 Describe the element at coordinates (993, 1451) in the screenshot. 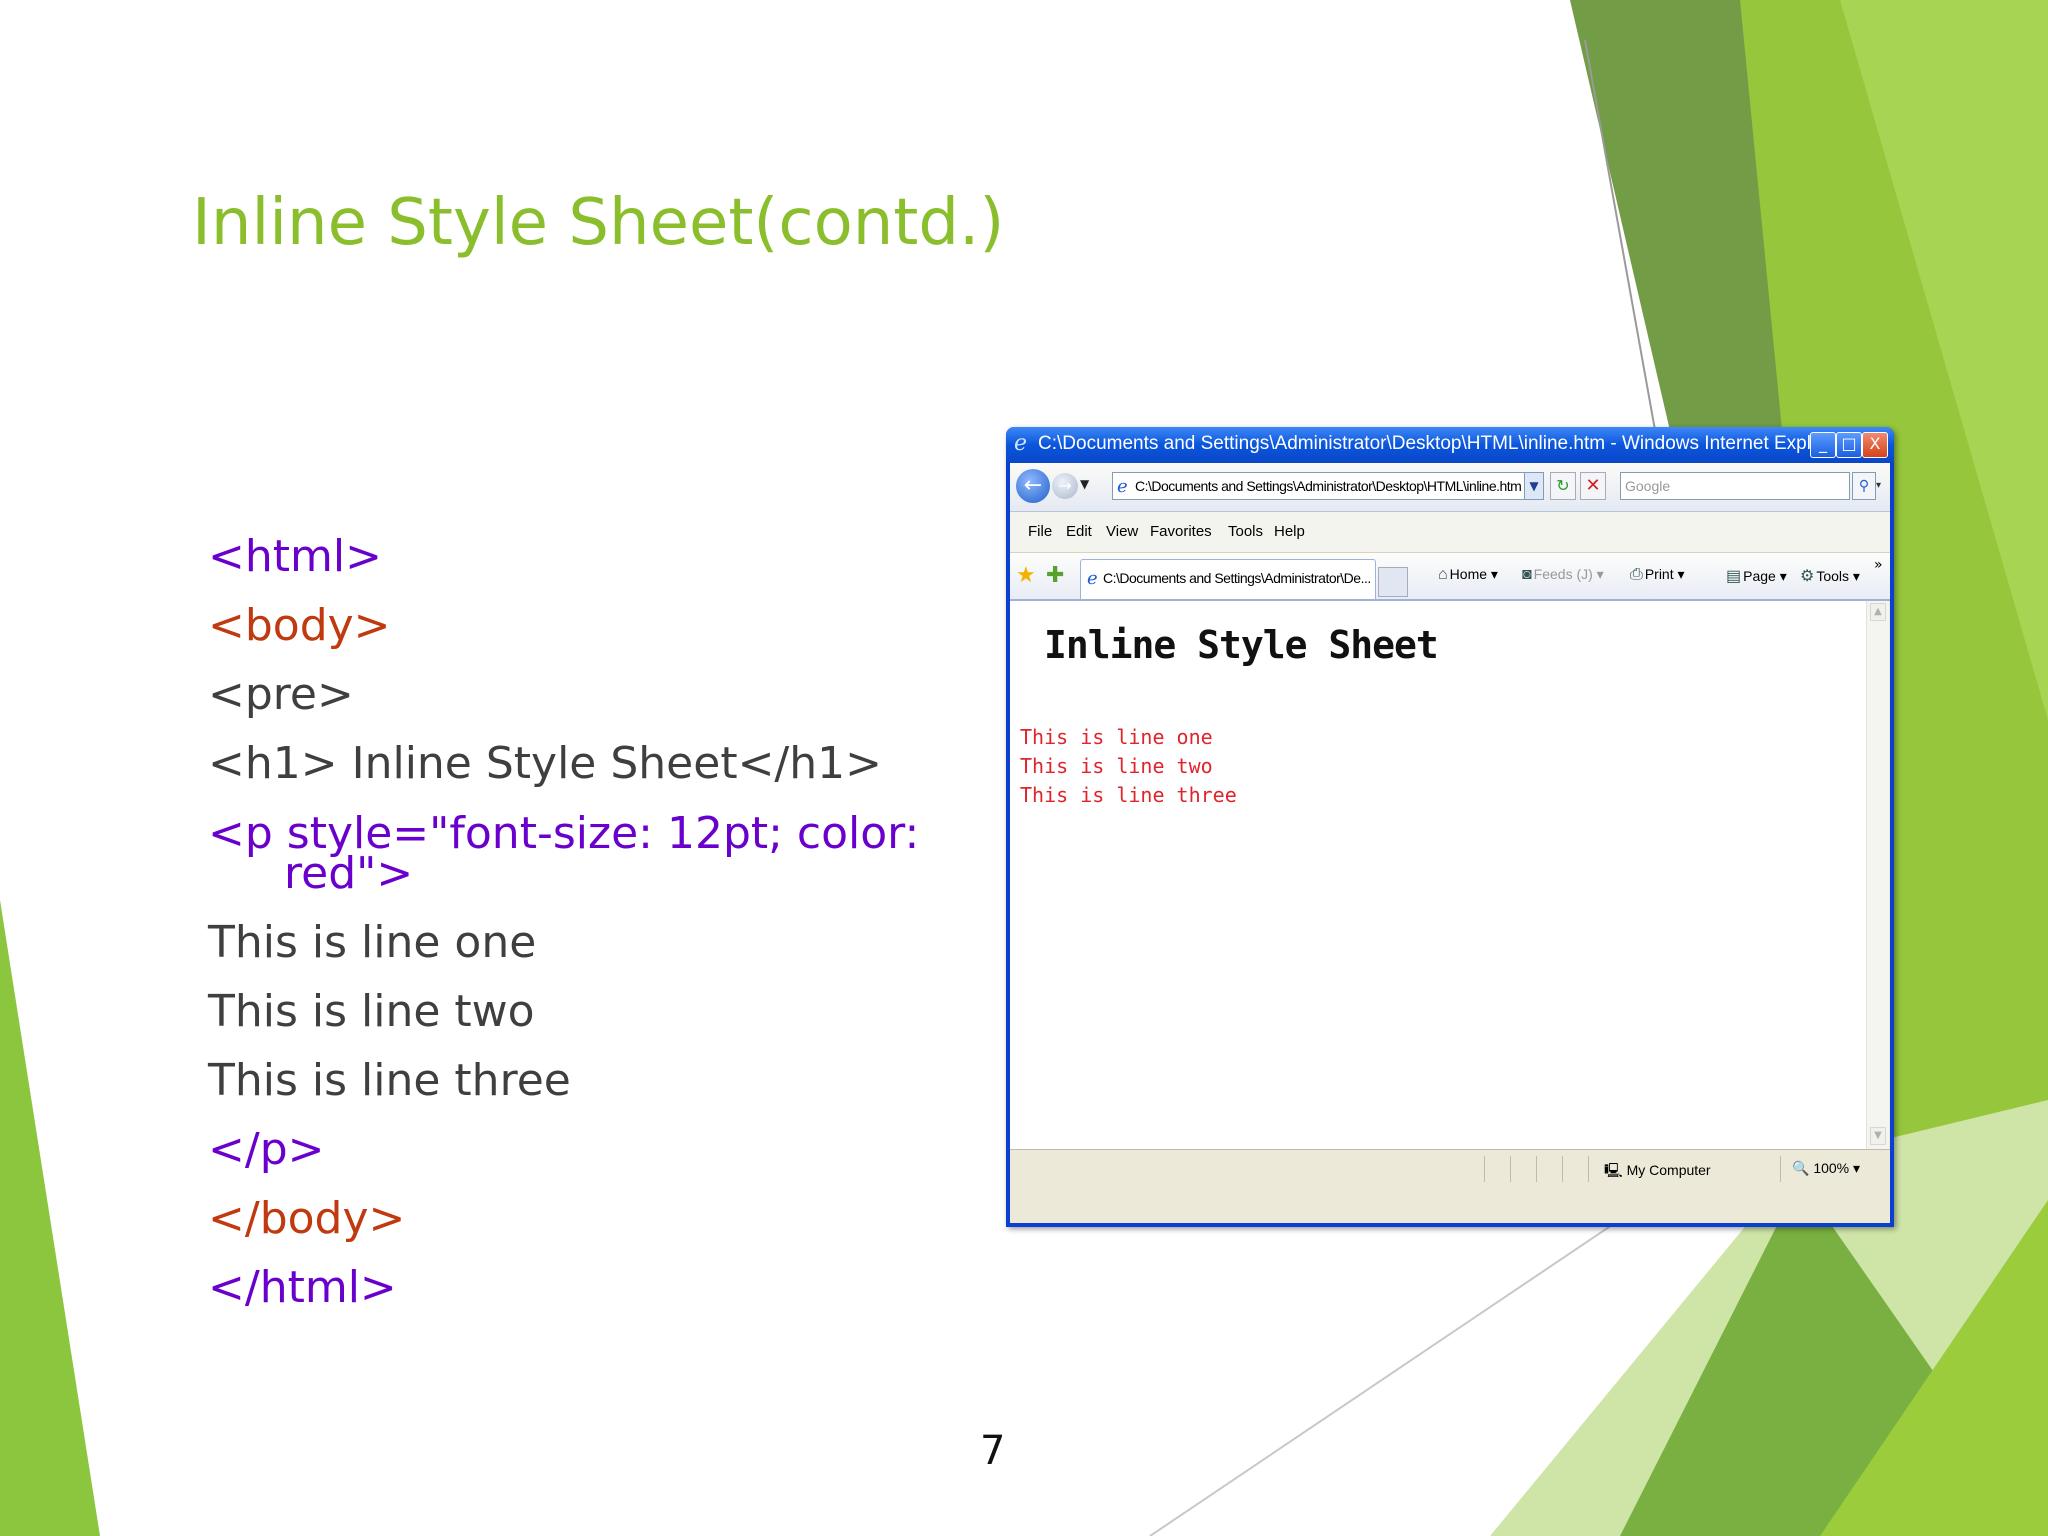

I see `slide-page-number: 7` at that location.